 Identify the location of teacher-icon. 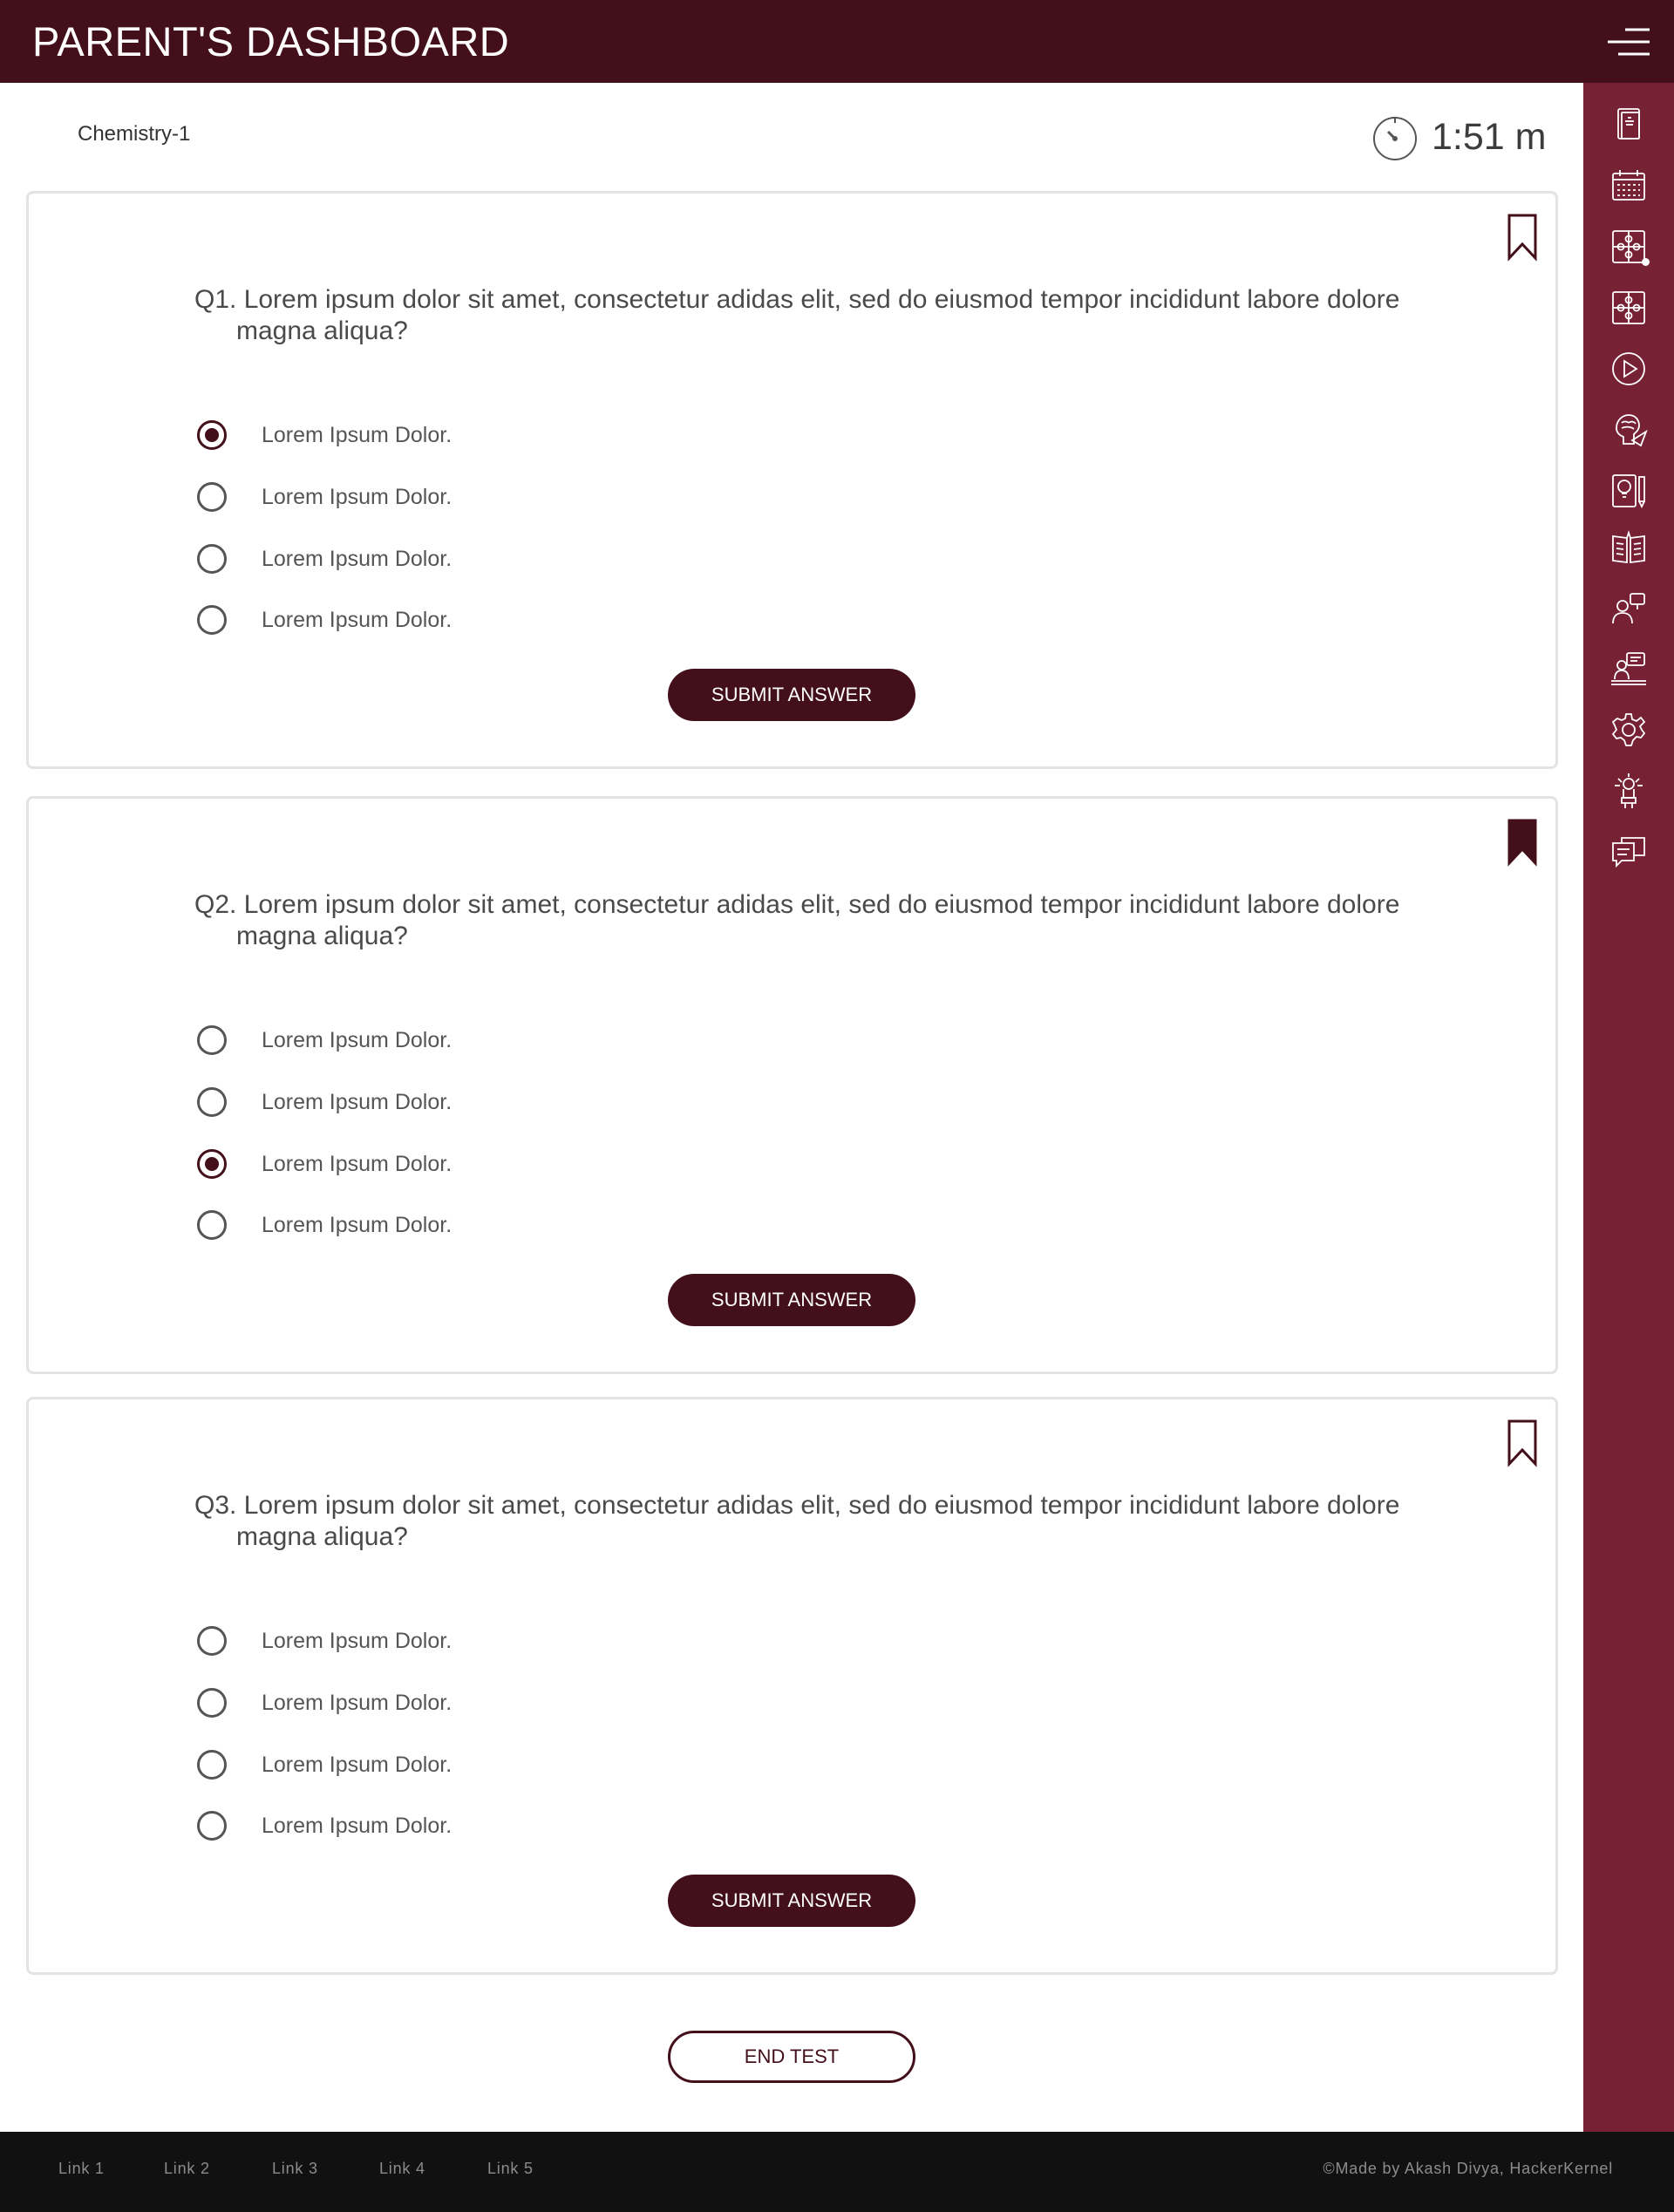
(1628, 608).